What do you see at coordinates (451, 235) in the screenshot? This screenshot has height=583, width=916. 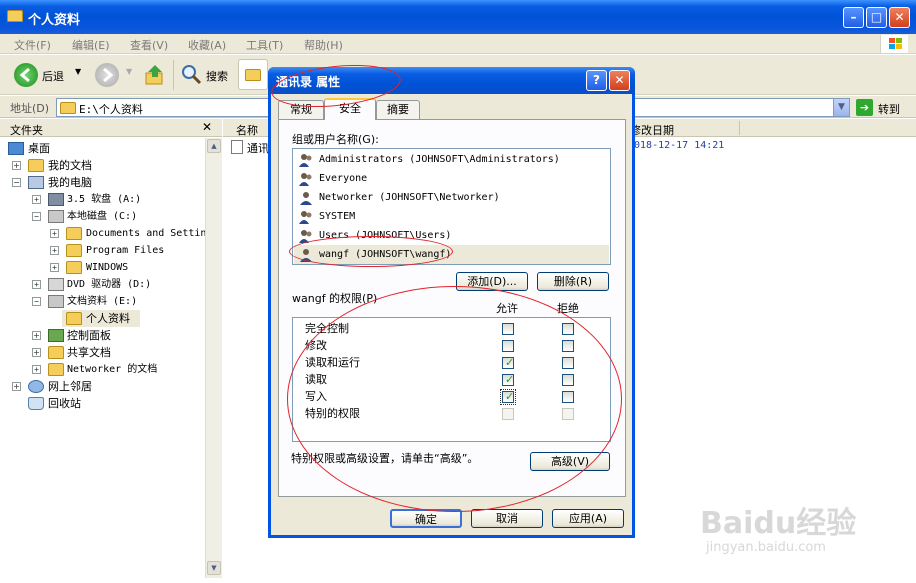 I see `user-row: Users (JOHNSOFT\Users)` at bounding box center [451, 235].